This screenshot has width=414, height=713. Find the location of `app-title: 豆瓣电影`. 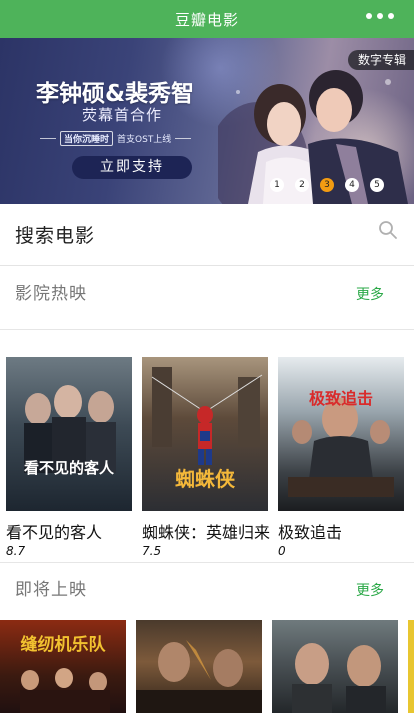

app-title: 豆瓣电影 is located at coordinates (206, 19).